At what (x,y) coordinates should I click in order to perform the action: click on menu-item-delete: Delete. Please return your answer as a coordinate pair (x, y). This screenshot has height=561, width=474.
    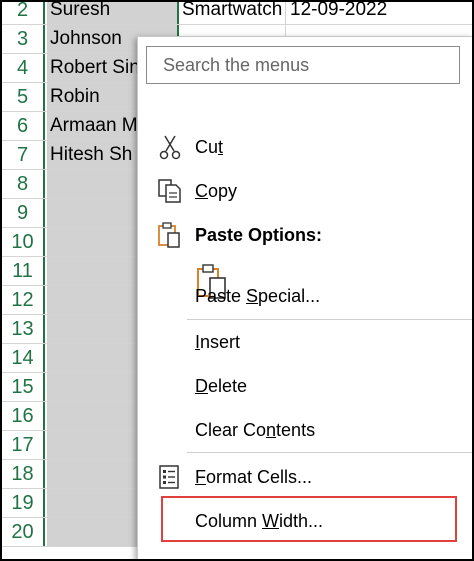
    Looking at the image, I should click on (305, 386).